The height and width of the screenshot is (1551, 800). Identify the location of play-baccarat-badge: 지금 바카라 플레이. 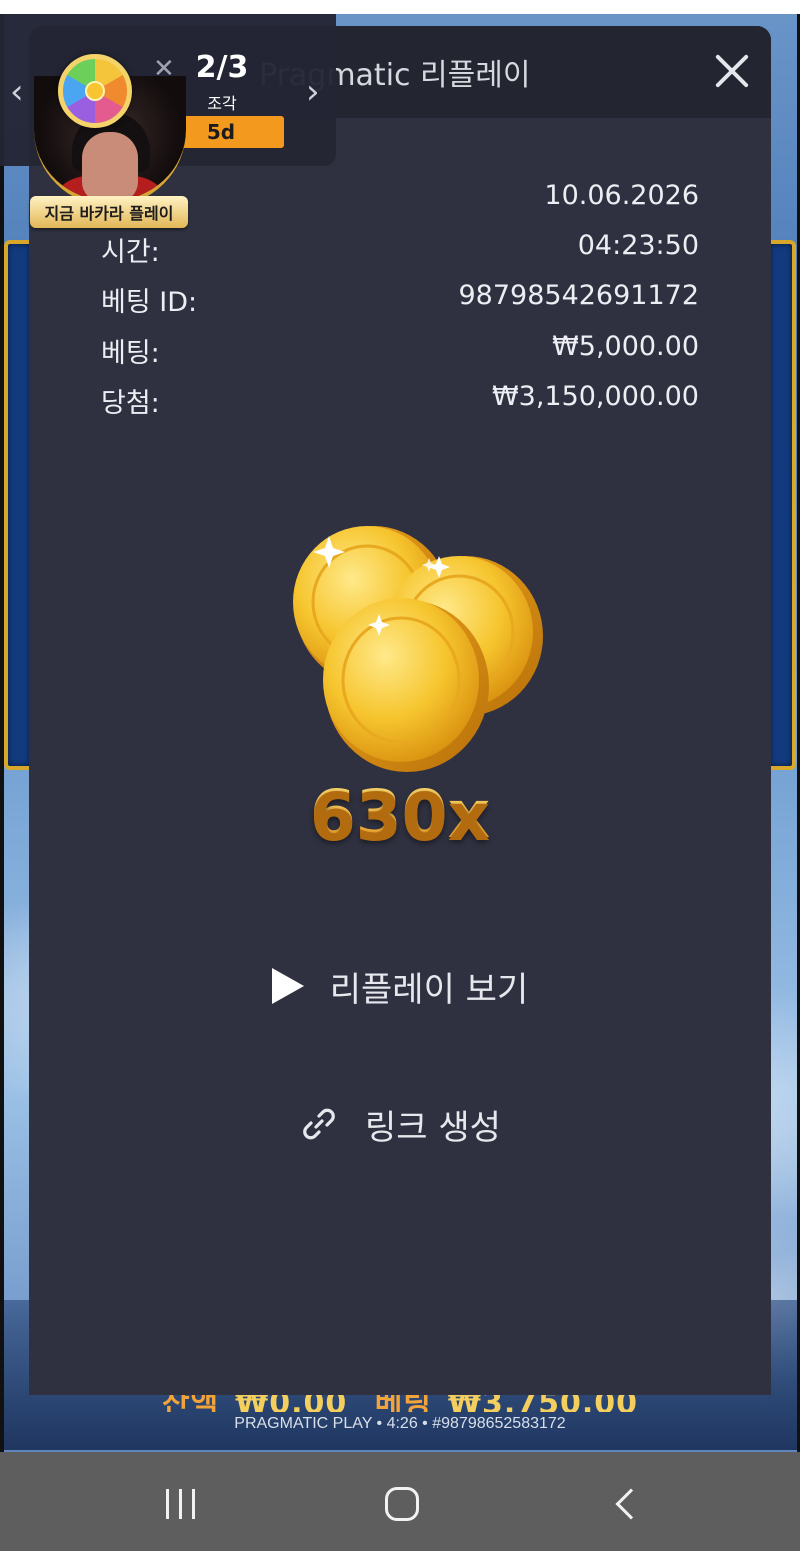
(109, 212).